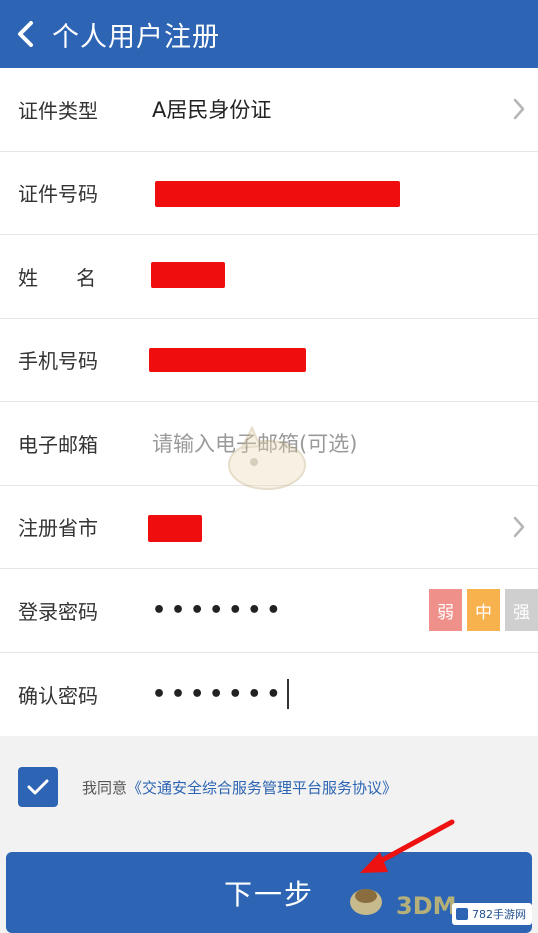 This screenshot has height=933, width=538. What do you see at coordinates (212, 110) in the screenshot?
I see `id-type-value: A居民身份证` at bounding box center [212, 110].